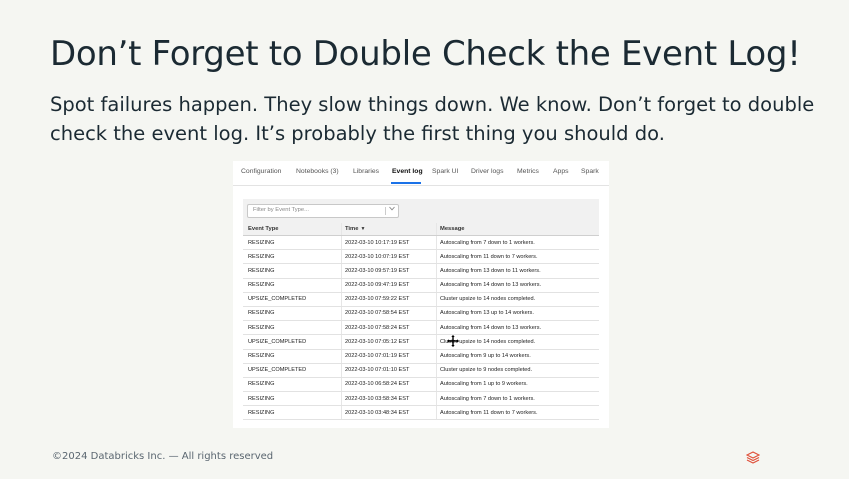 Image resolution: width=849 pixels, height=479 pixels. I want to click on tab-libraries: Libraries, so click(366, 171).